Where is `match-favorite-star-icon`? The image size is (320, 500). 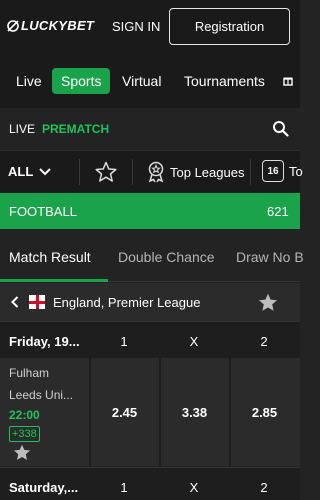 match-favorite-star-icon is located at coordinates (22, 452).